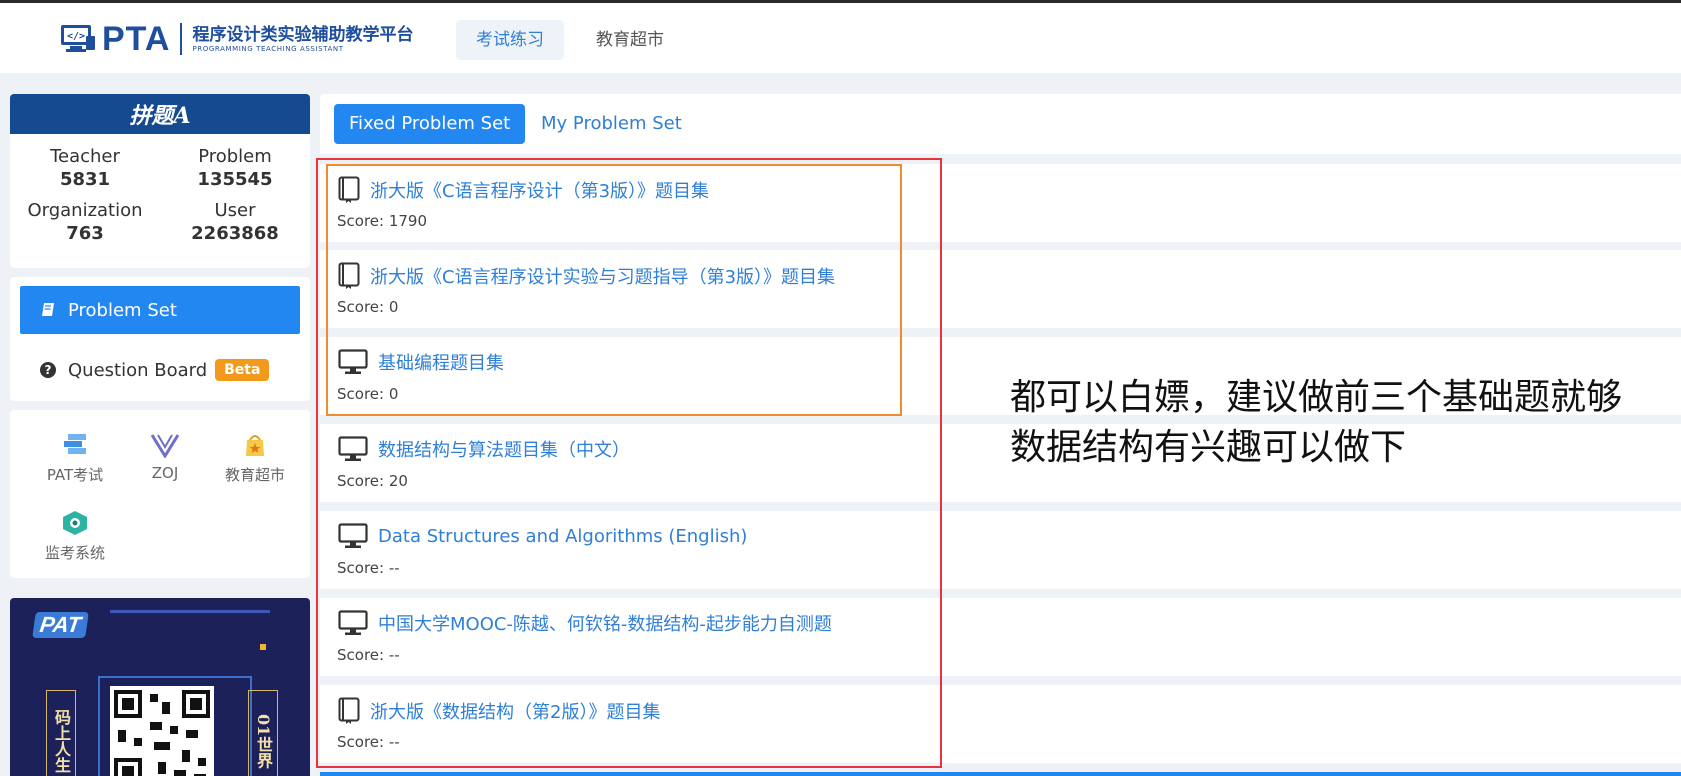  What do you see at coordinates (263, 647) in the screenshot?
I see `promo-dot` at bounding box center [263, 647].